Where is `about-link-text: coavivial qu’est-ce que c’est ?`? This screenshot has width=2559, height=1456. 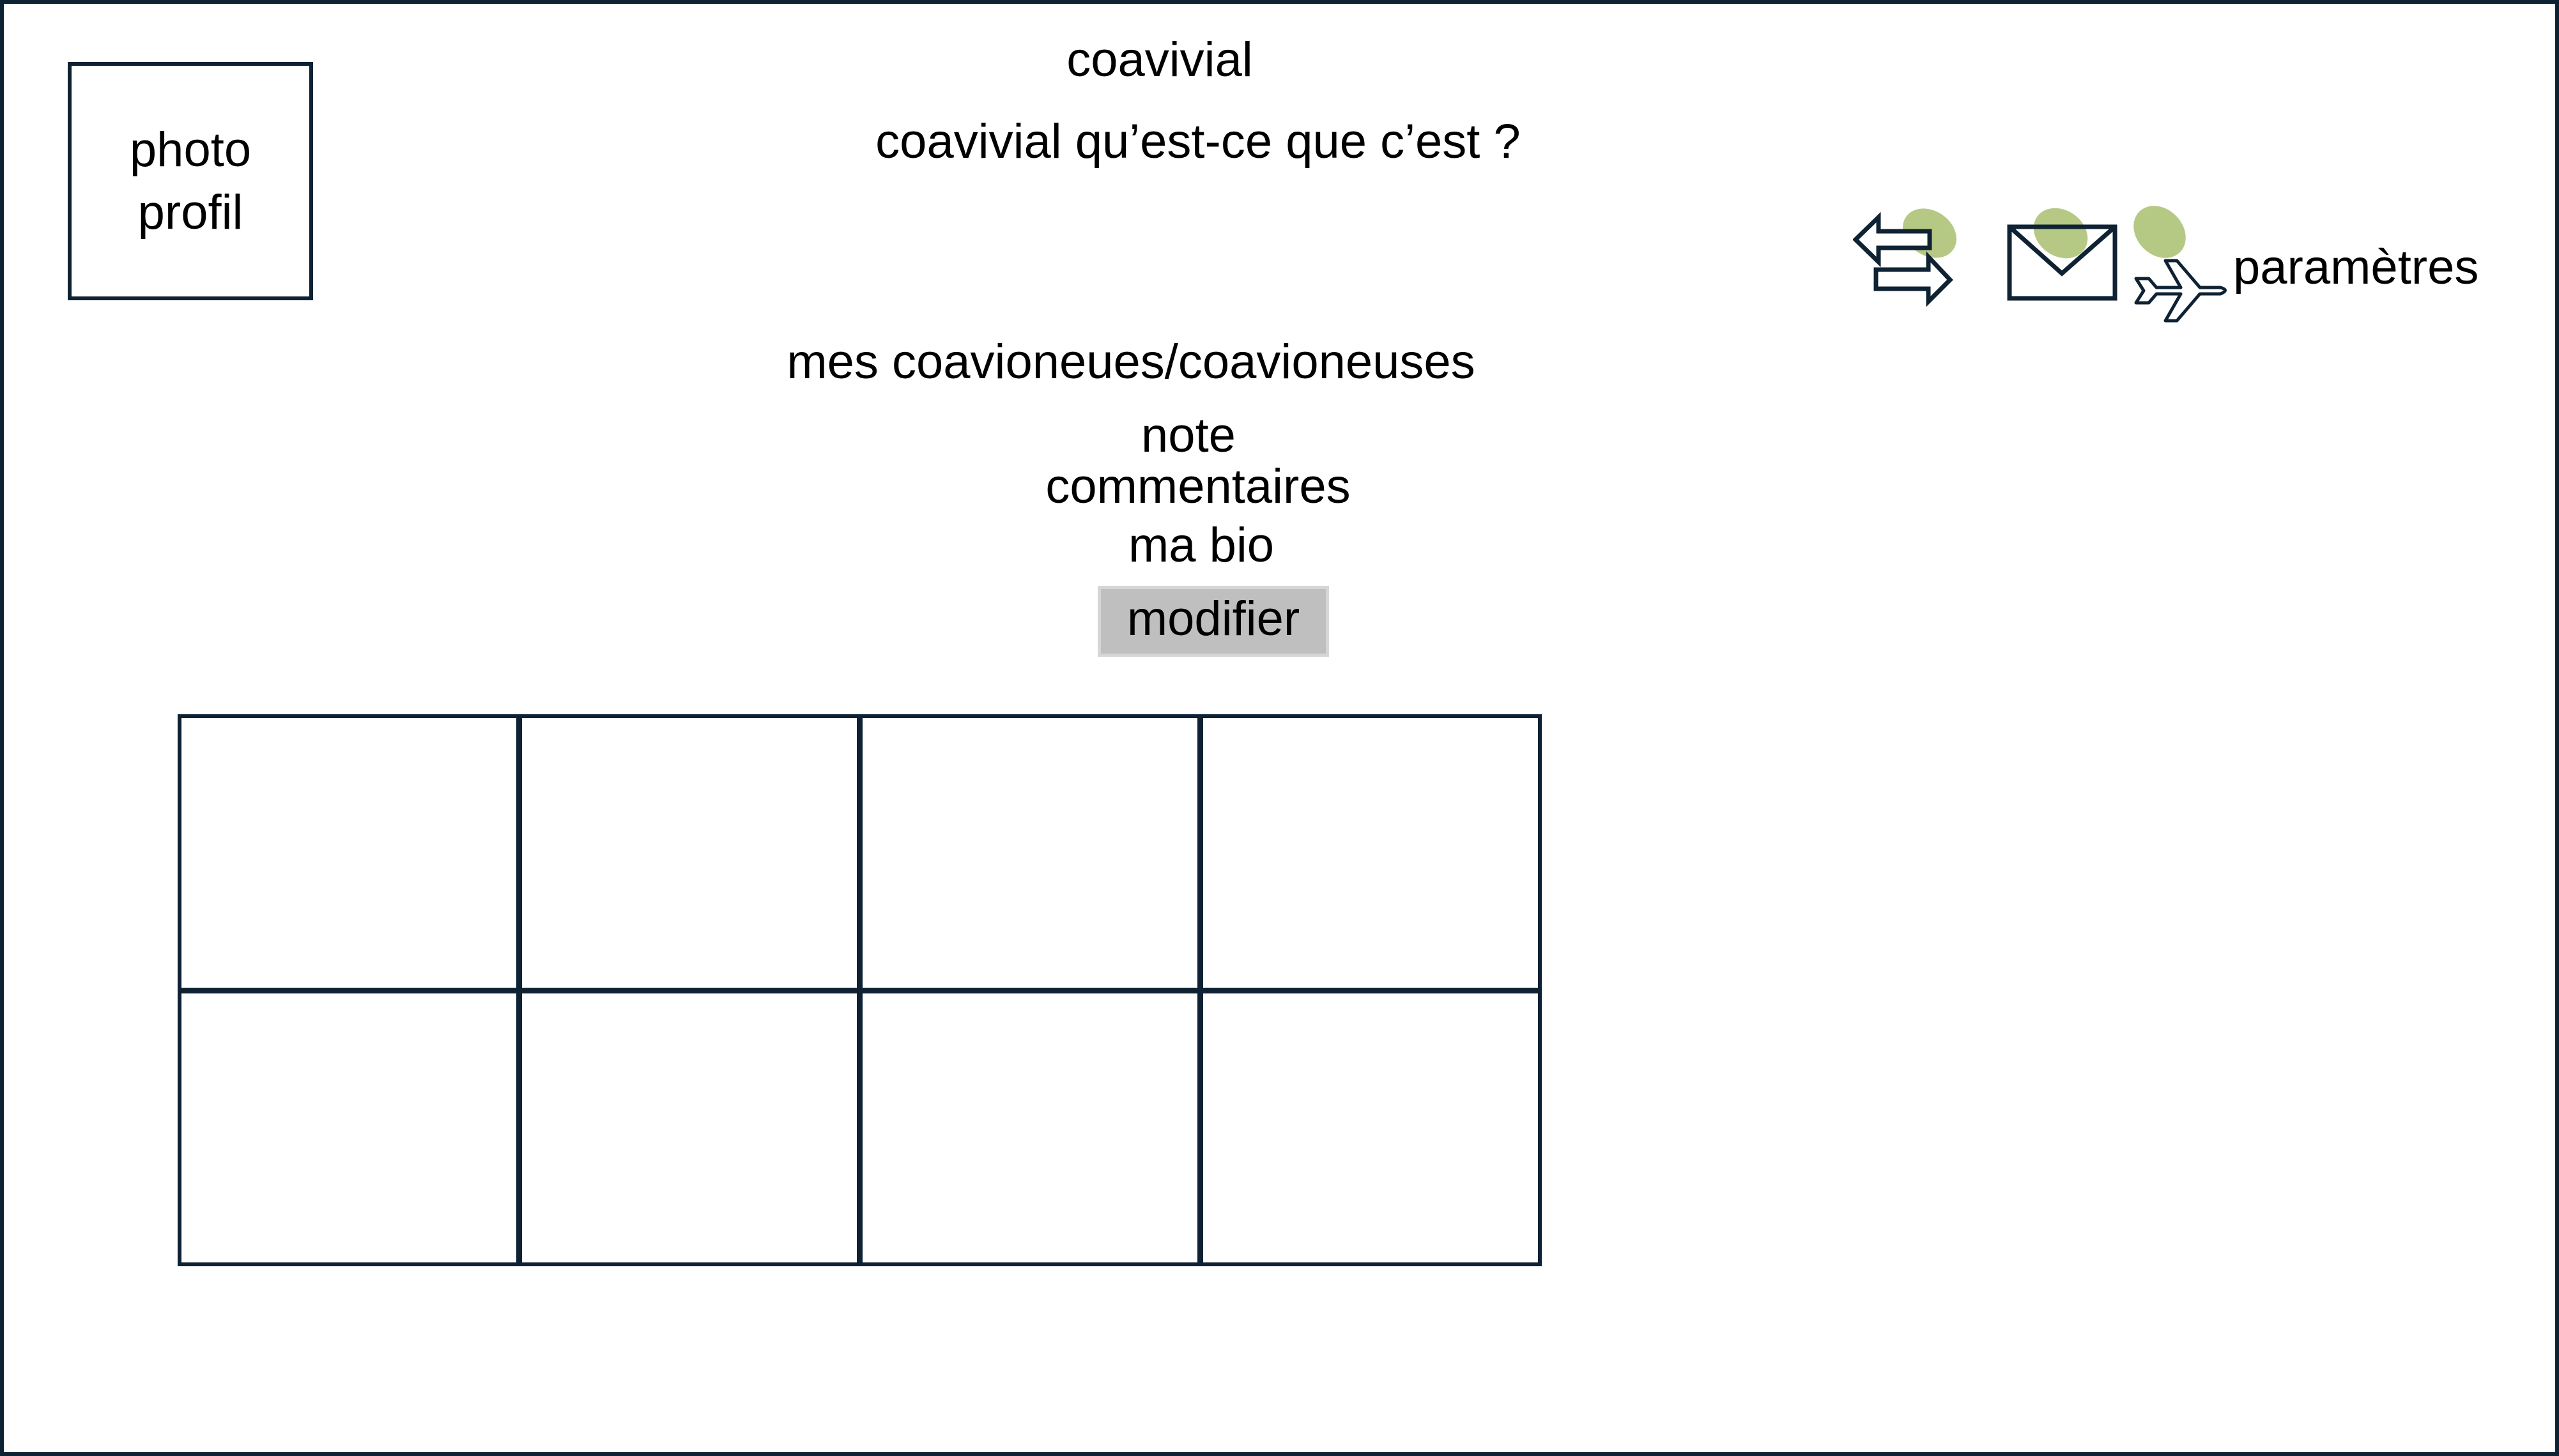 about-link-text: coavivial qu’est-ce que c’est ? is located at coordinates (1198, 141).